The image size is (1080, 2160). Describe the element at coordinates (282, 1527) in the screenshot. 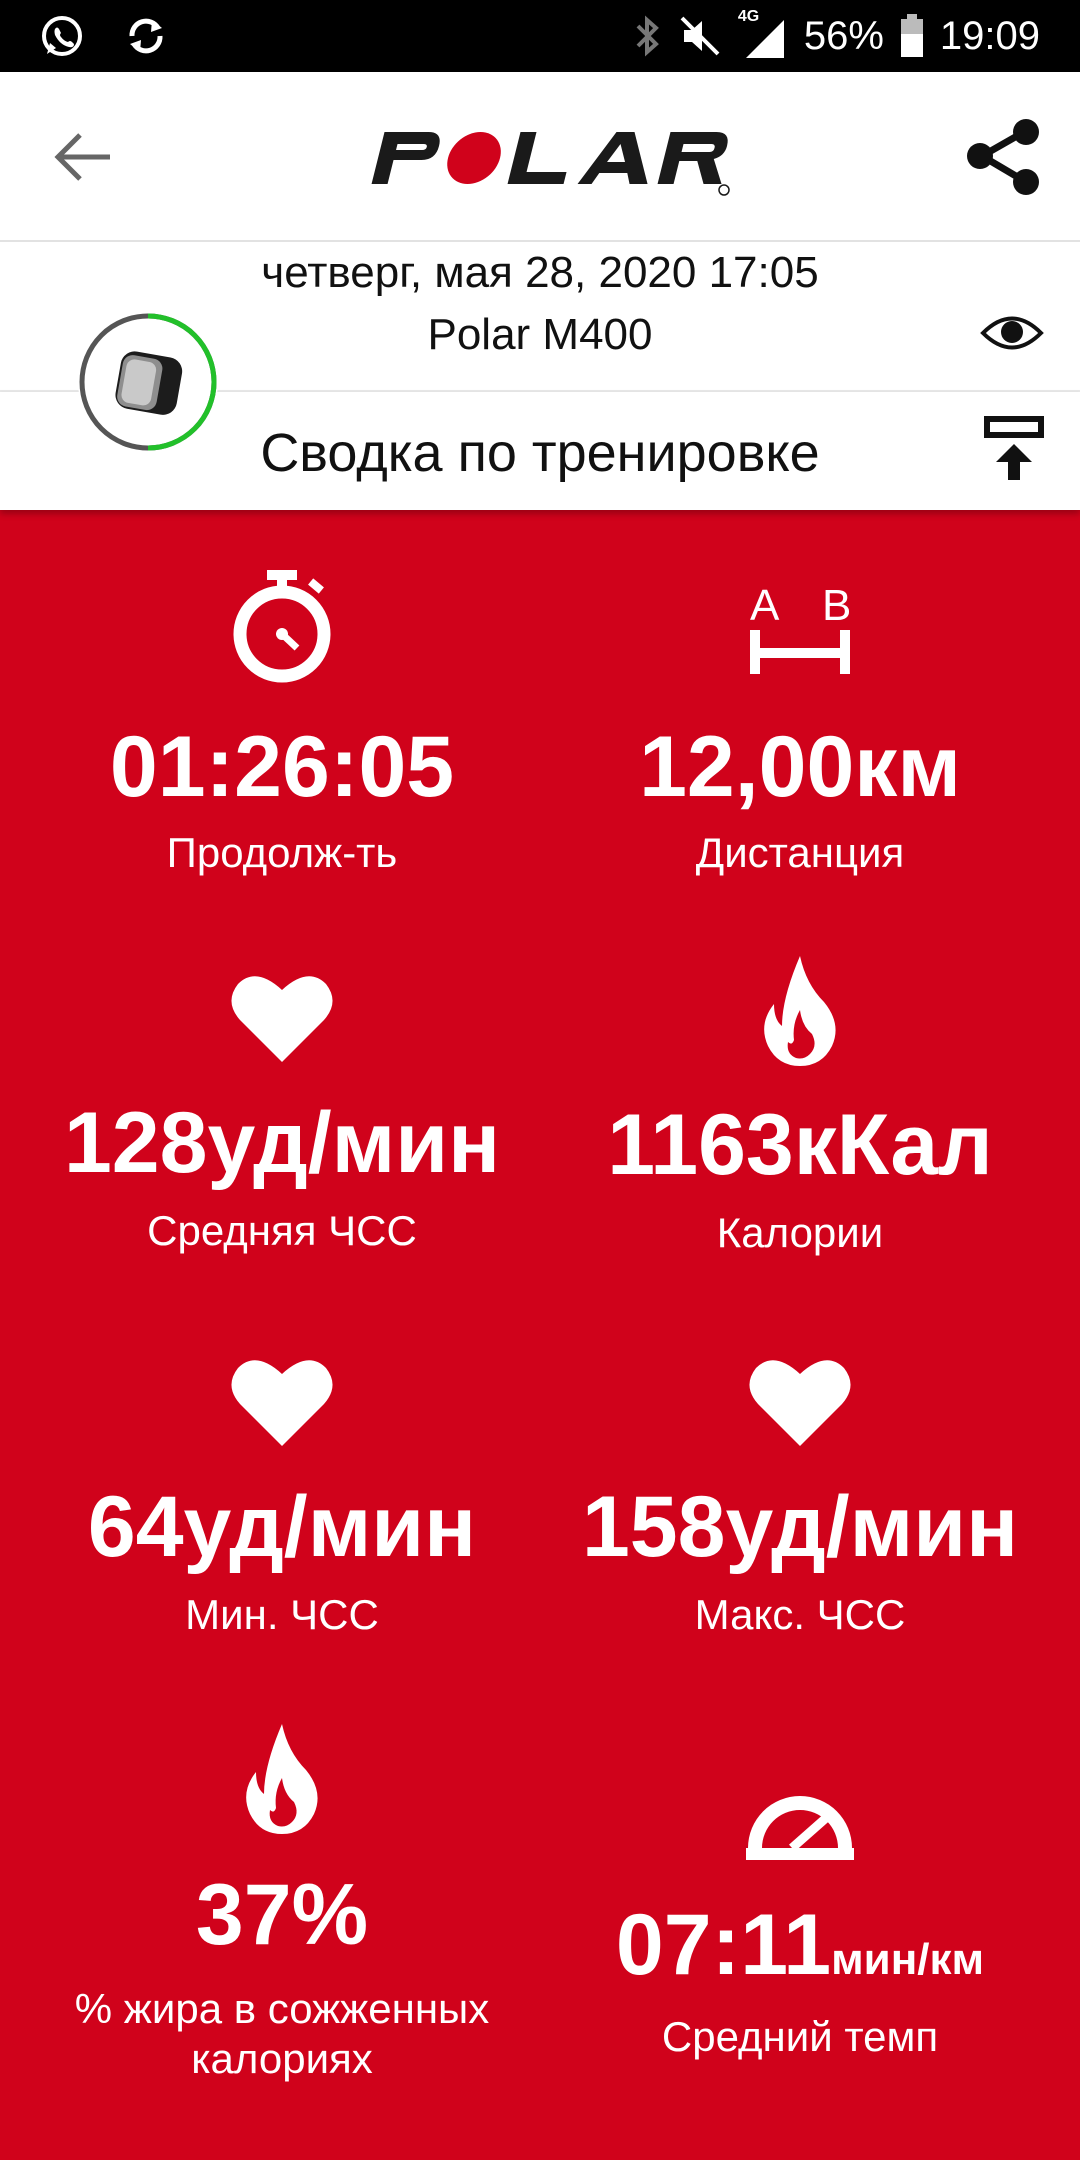

I see `min-hr-value: 64уд/мин` at that location.